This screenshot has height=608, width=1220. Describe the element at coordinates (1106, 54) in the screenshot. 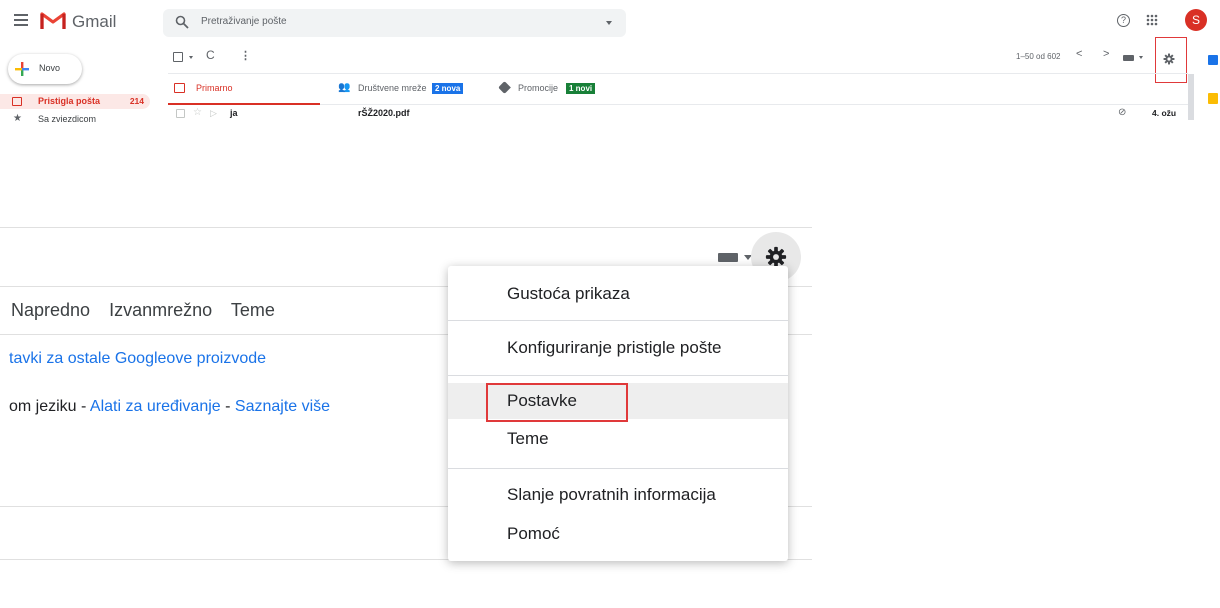

I see `next-page-icon: >` at that location.